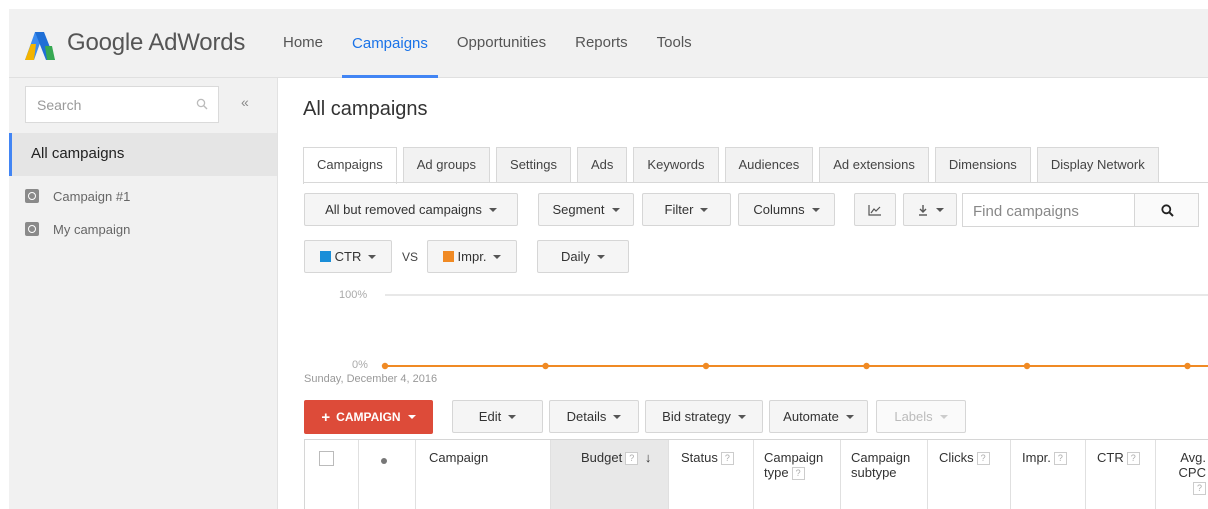  What do you see at coordinates (982, 164) in the screenshot?
I see `tab-dimensions: Dimensions` at bounding box center [982, 164].